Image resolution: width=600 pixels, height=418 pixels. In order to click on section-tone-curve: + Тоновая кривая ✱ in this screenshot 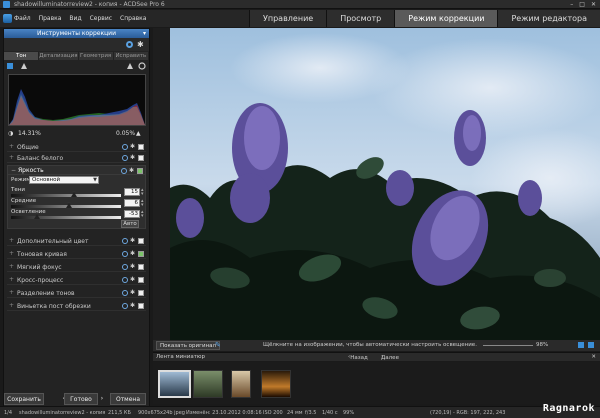, I will do `click(76, 254)`.